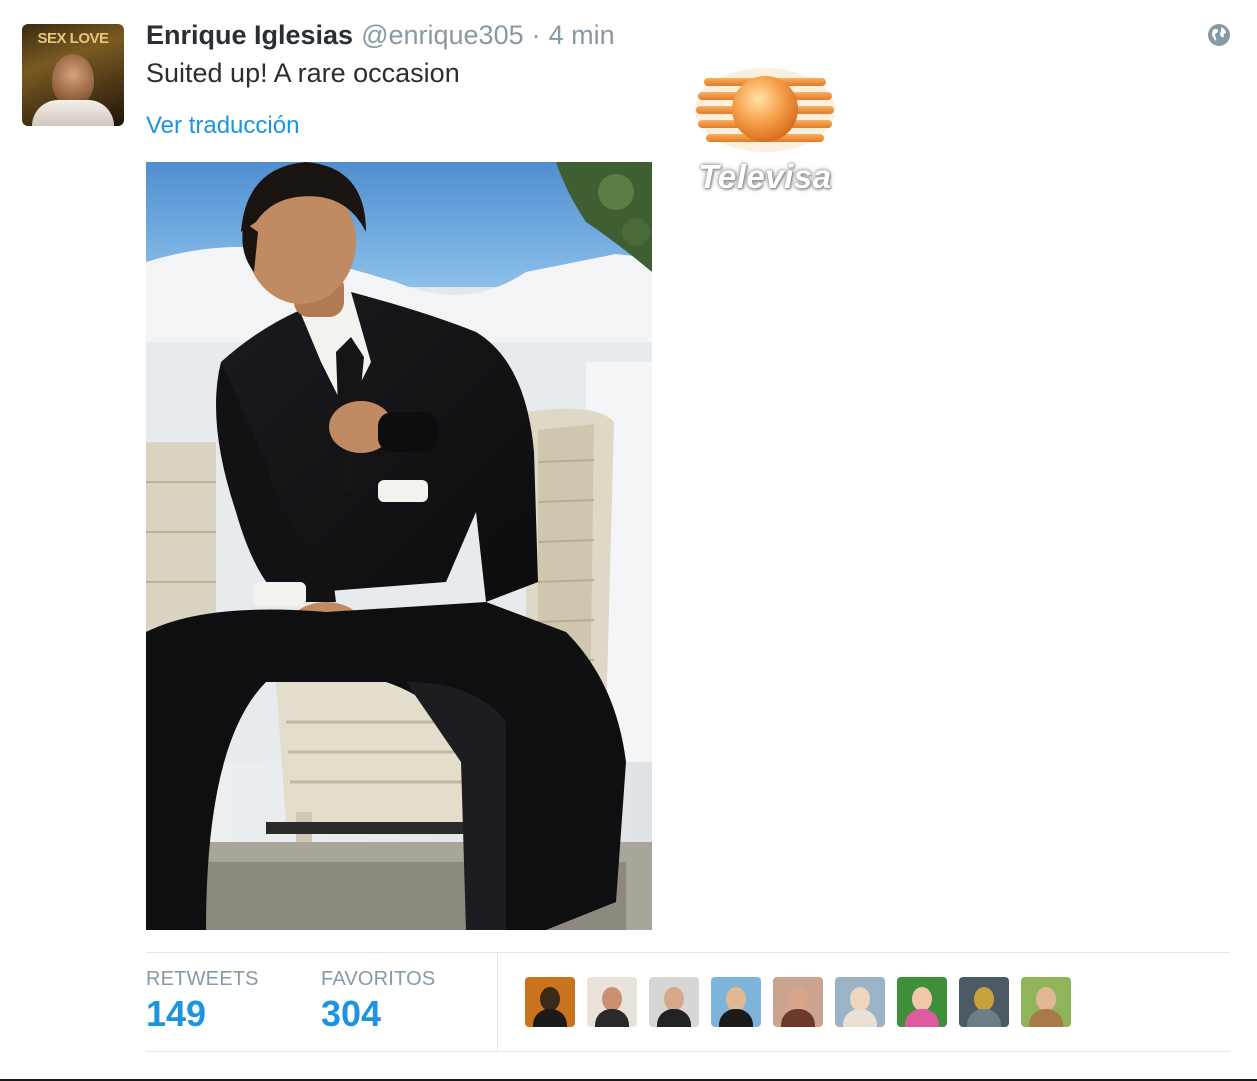 The width and height of the screenshot is (1257, 1081). I want to click on favoriters-list, so click(798, 1002).